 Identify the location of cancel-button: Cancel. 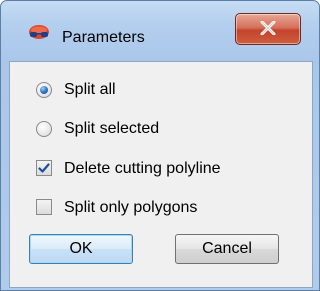
(227, 249).